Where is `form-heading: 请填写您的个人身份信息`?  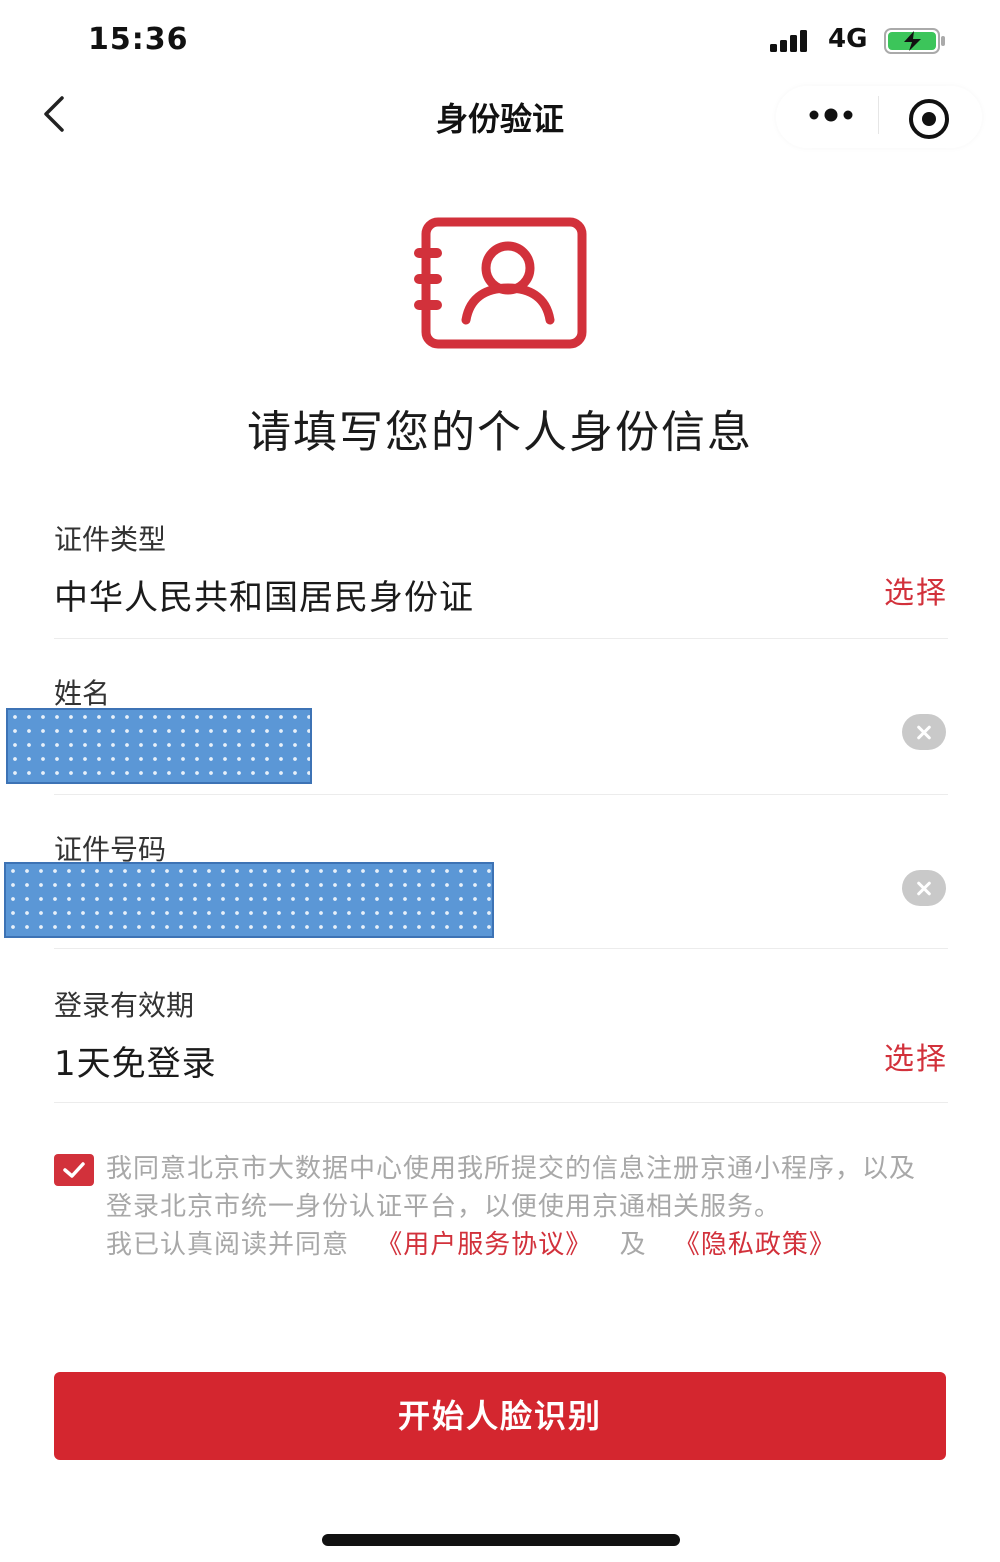 form-heading: 请填写您的个人身份信息 is located at coordinates (500, 432).